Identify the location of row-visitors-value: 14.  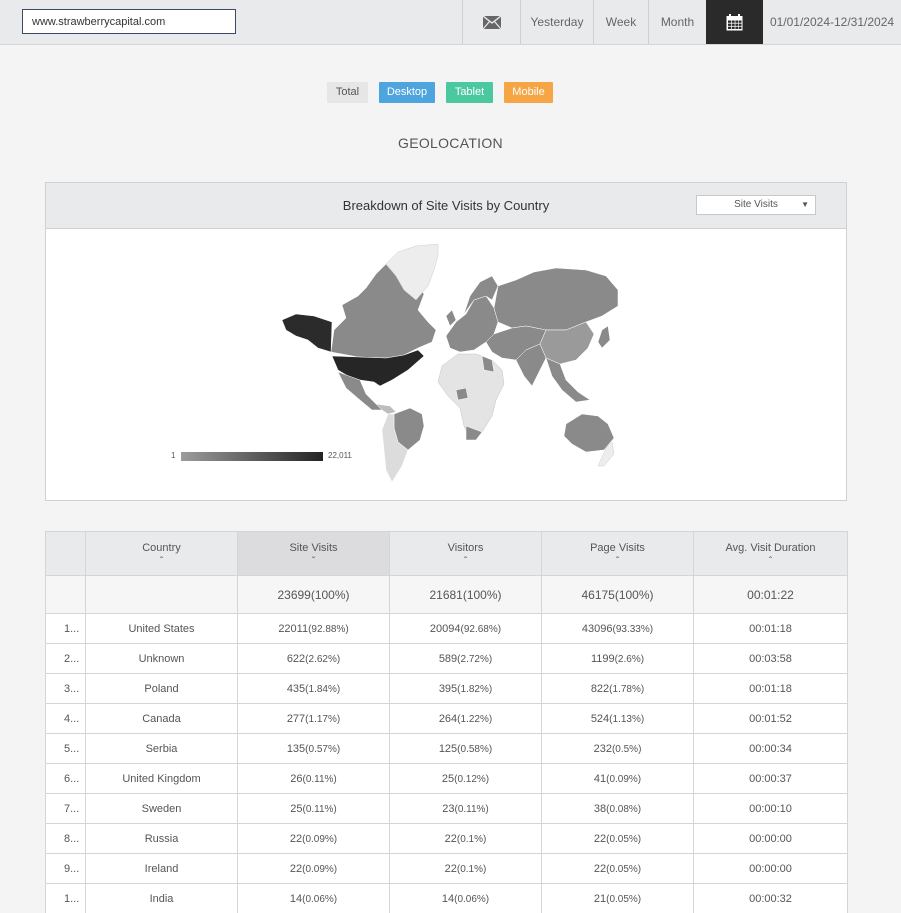
(448, 898).